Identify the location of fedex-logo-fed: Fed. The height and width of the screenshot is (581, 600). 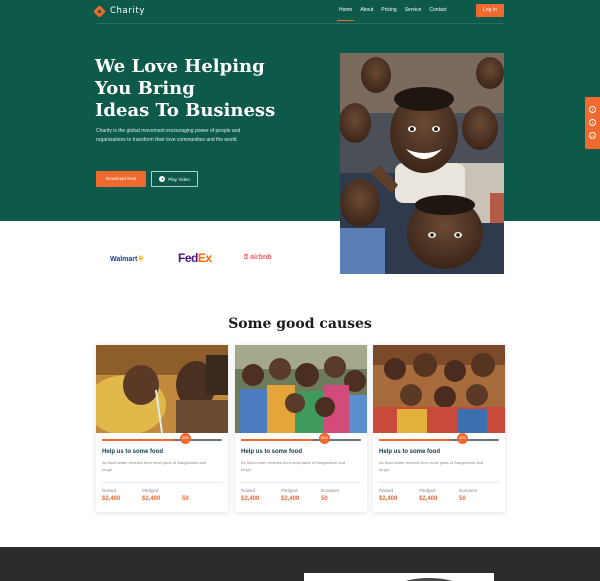
(188, 258).